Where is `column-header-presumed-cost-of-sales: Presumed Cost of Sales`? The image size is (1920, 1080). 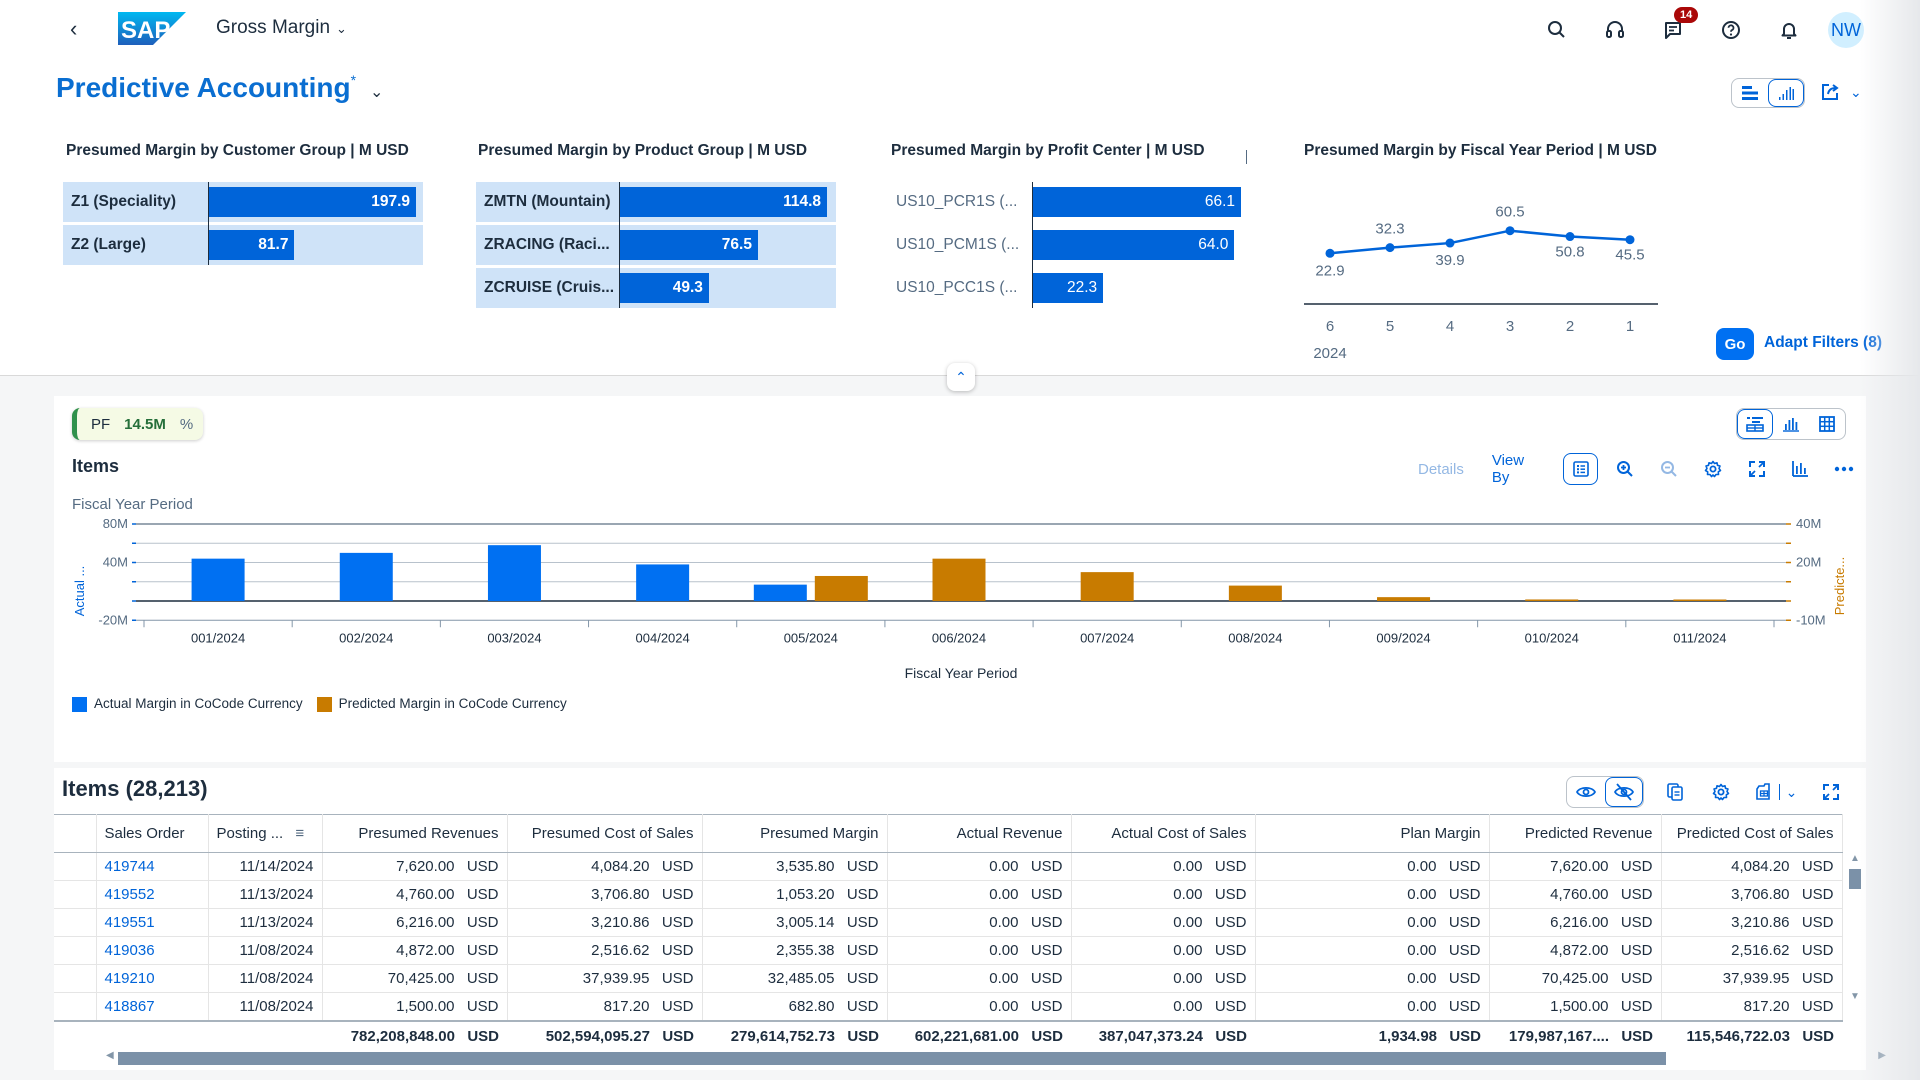
column-header-presumed-cost-of-sales: Presumed Cost of Sales is located at coordinates (605, 833).